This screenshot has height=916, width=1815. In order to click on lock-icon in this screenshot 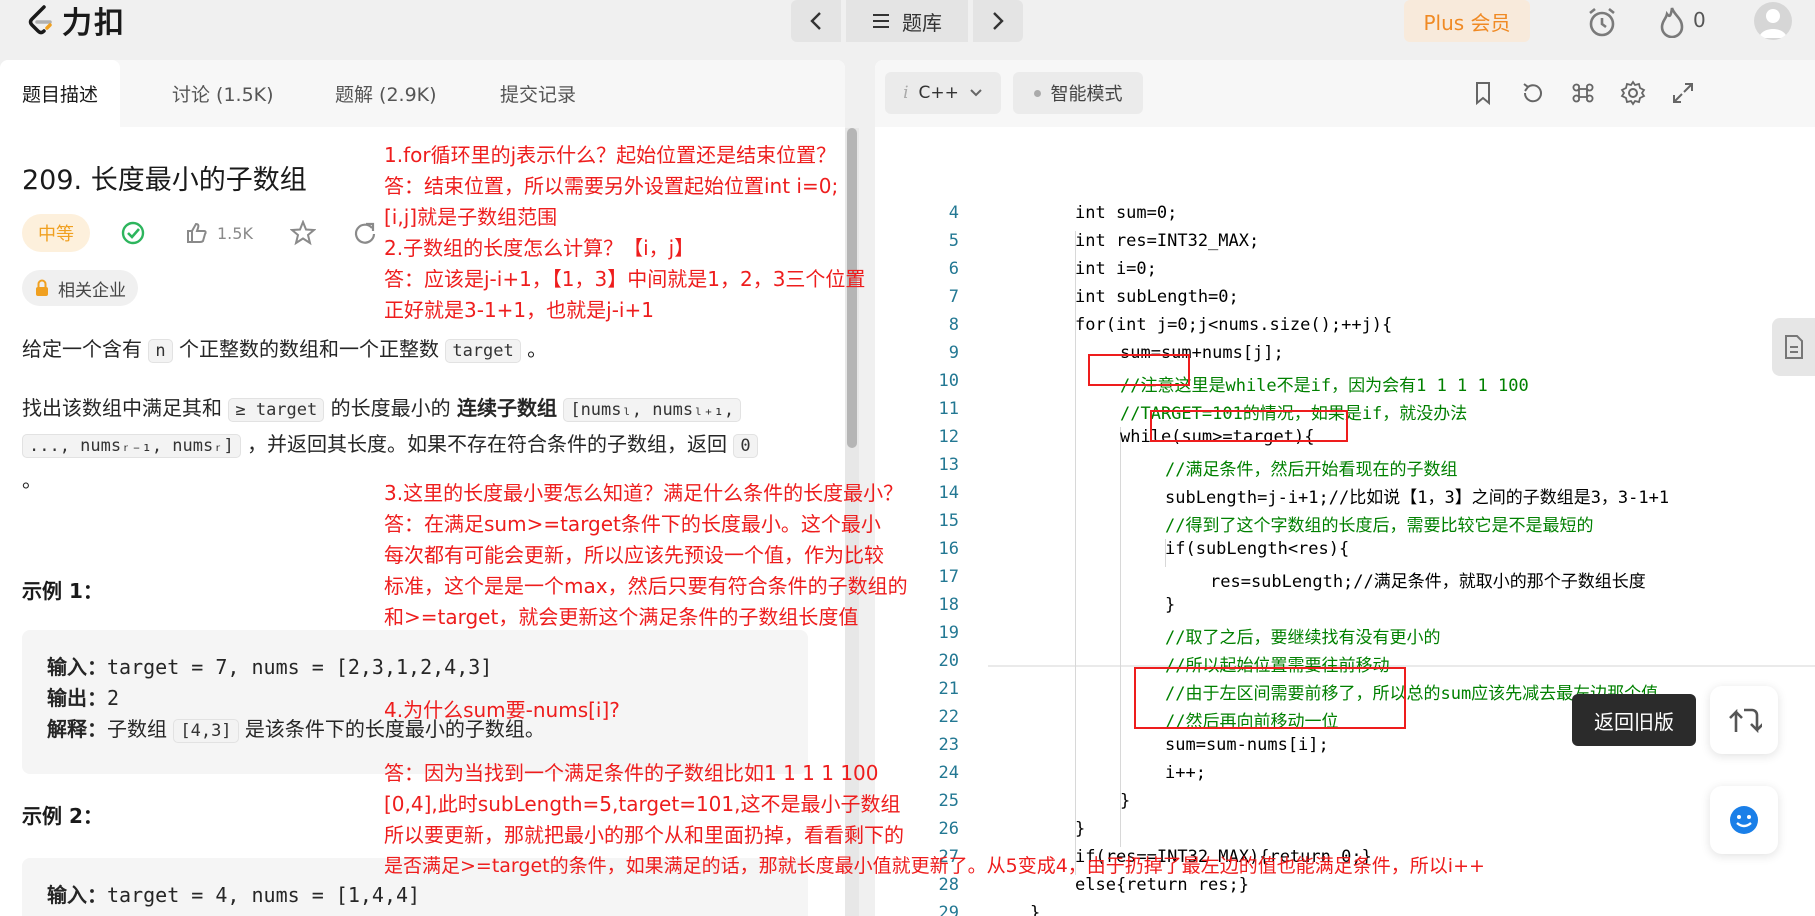, I will do `click(42, 287)`.